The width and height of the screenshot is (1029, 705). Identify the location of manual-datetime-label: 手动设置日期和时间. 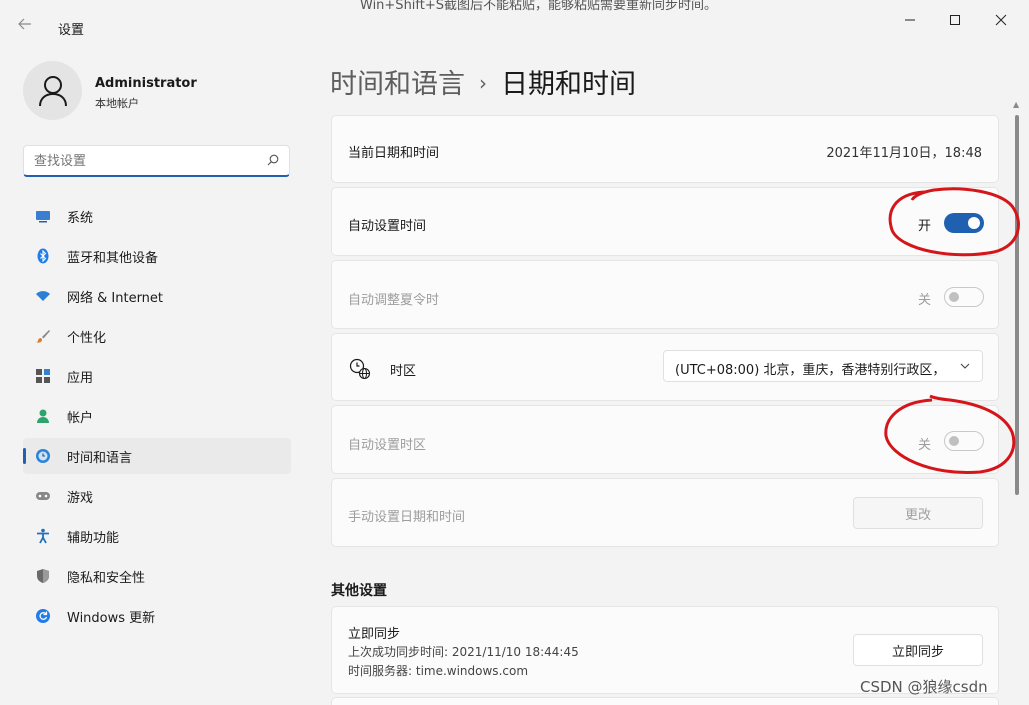
(407, 517).